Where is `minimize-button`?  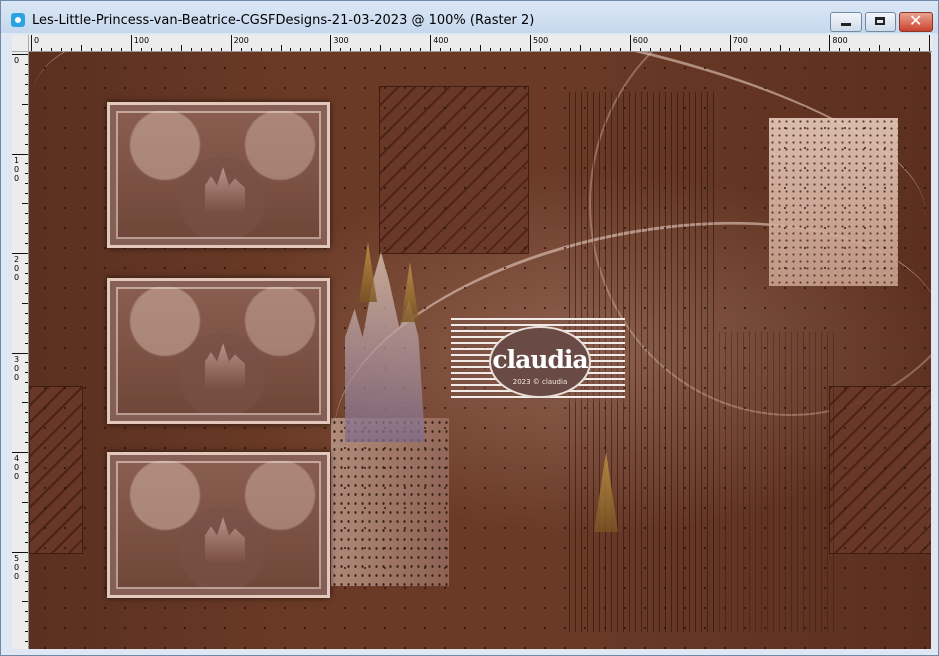
minimize-button is located at coordinates (846, 22).